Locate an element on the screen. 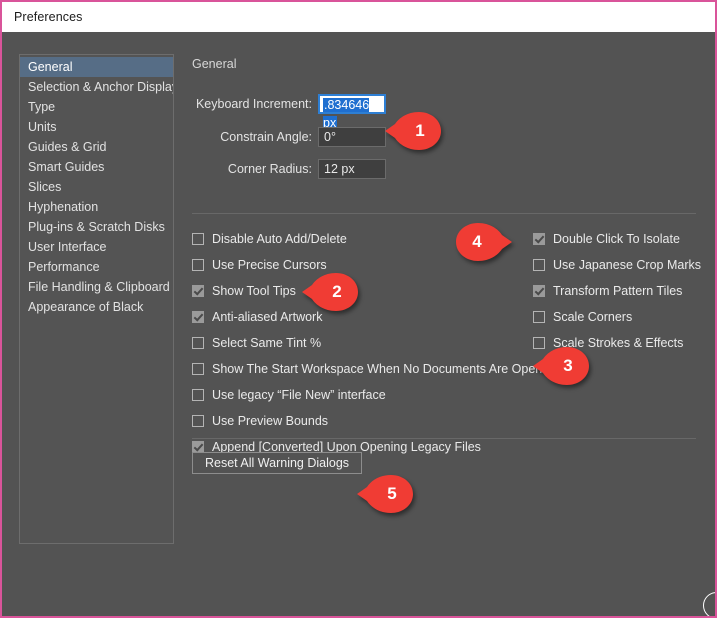 The width and height of the screenshot is (717, 618). checkbox-label: Transform Pattern Tiles is located at coordinates (618, 291).